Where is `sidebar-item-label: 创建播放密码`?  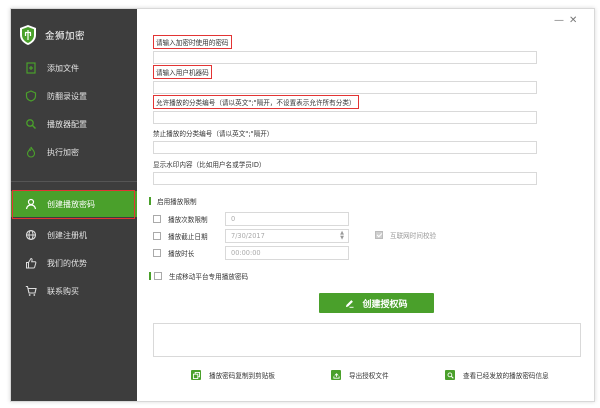
sidebar-item-label: 创建播放密码 is located at coordinates (71, 204).